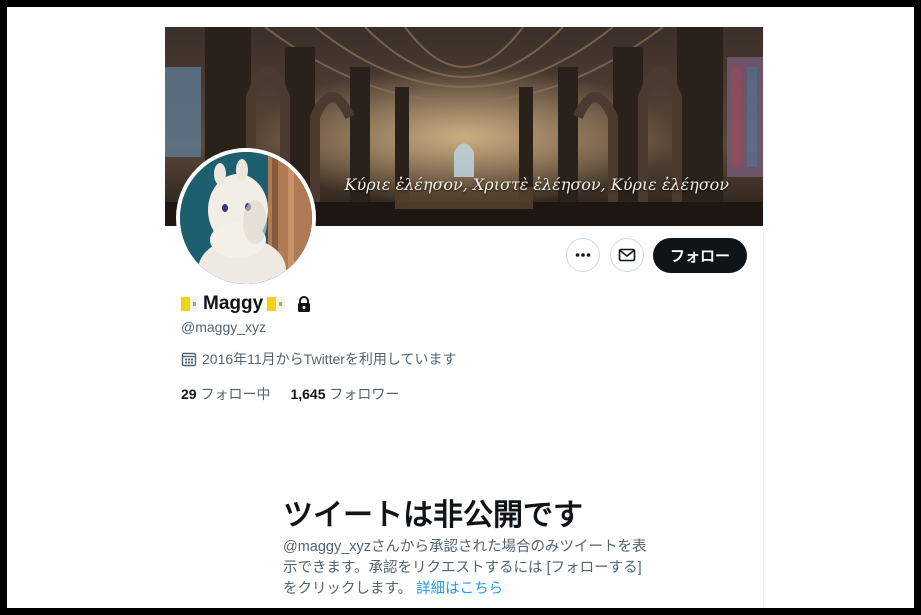 The height and width of the screenshot is (615, 921). I want to click on followers-label: フォロワー, so click(364, 394).